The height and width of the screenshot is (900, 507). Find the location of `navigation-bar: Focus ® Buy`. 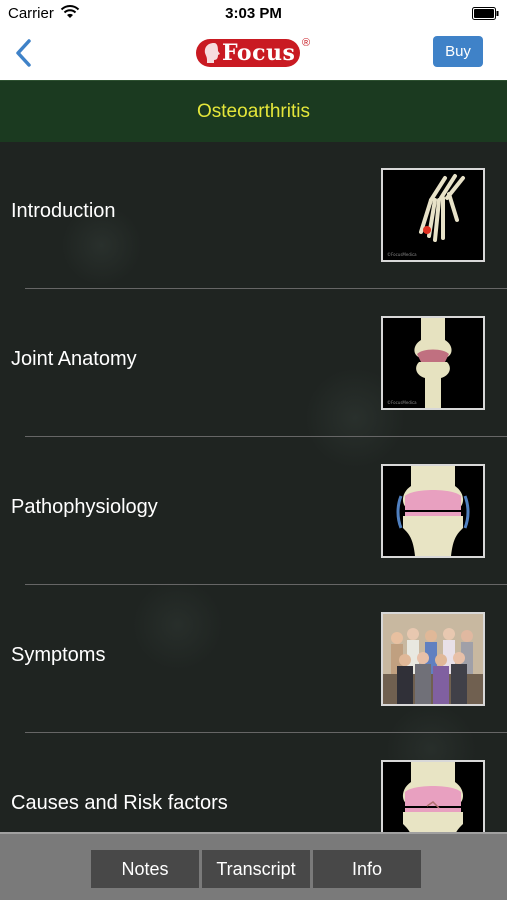

navigation-bar: Focus ® Buy is located at coordinates (253, 54).